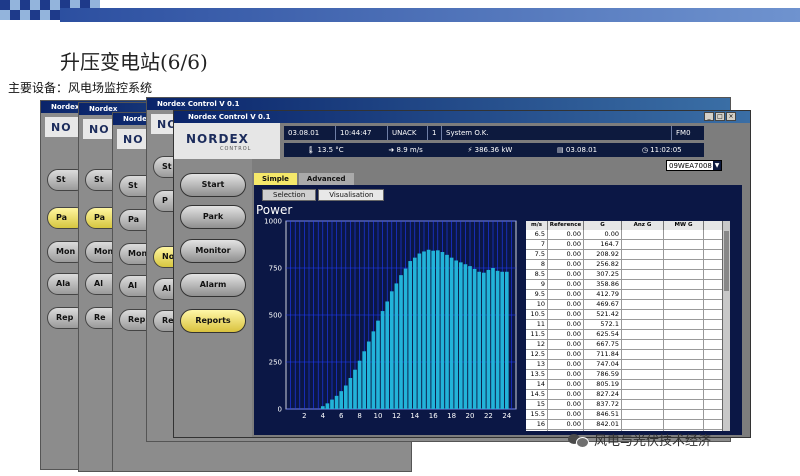 This screenshot has width=800, height=476. I want to click on table-cell: 16, so click(537, 424).